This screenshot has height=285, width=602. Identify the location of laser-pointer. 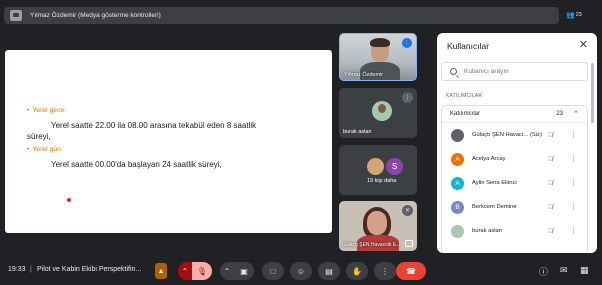
(69, 200).